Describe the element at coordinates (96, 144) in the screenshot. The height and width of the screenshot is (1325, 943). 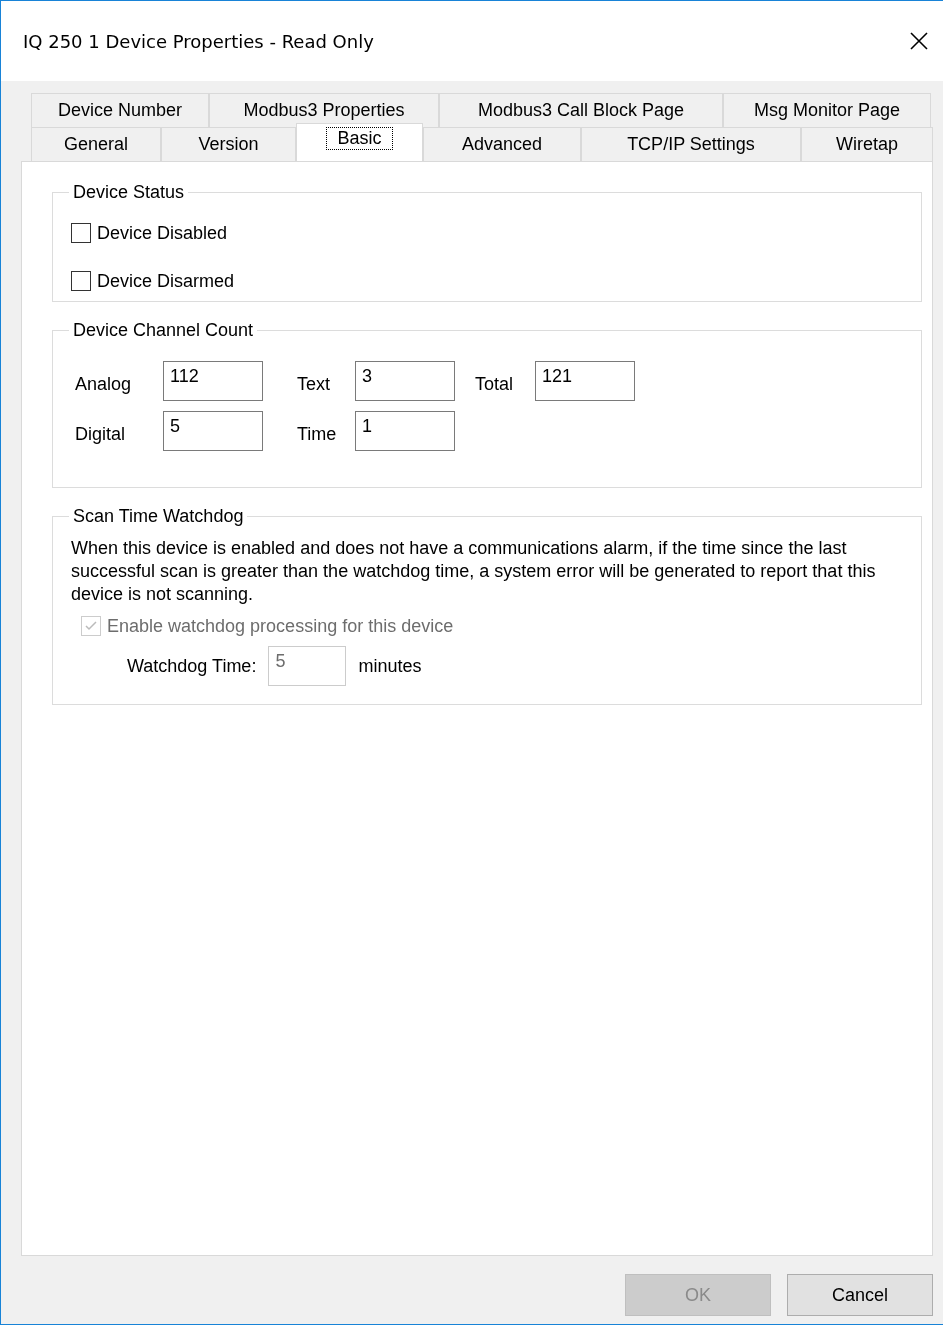
I see `tab: General` at that location.